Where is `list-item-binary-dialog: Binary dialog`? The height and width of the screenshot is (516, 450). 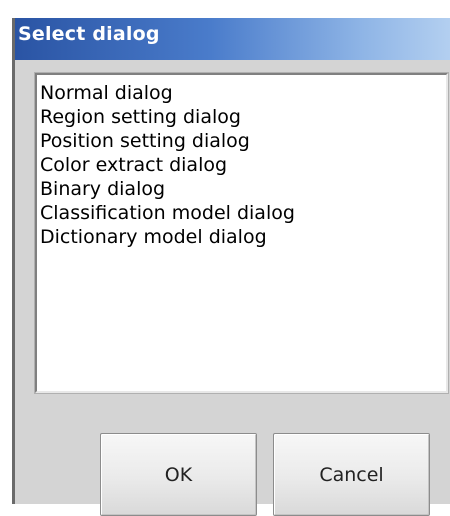 list-item-binary-dialog: Binary dialog is located at coordinates (243, 189).